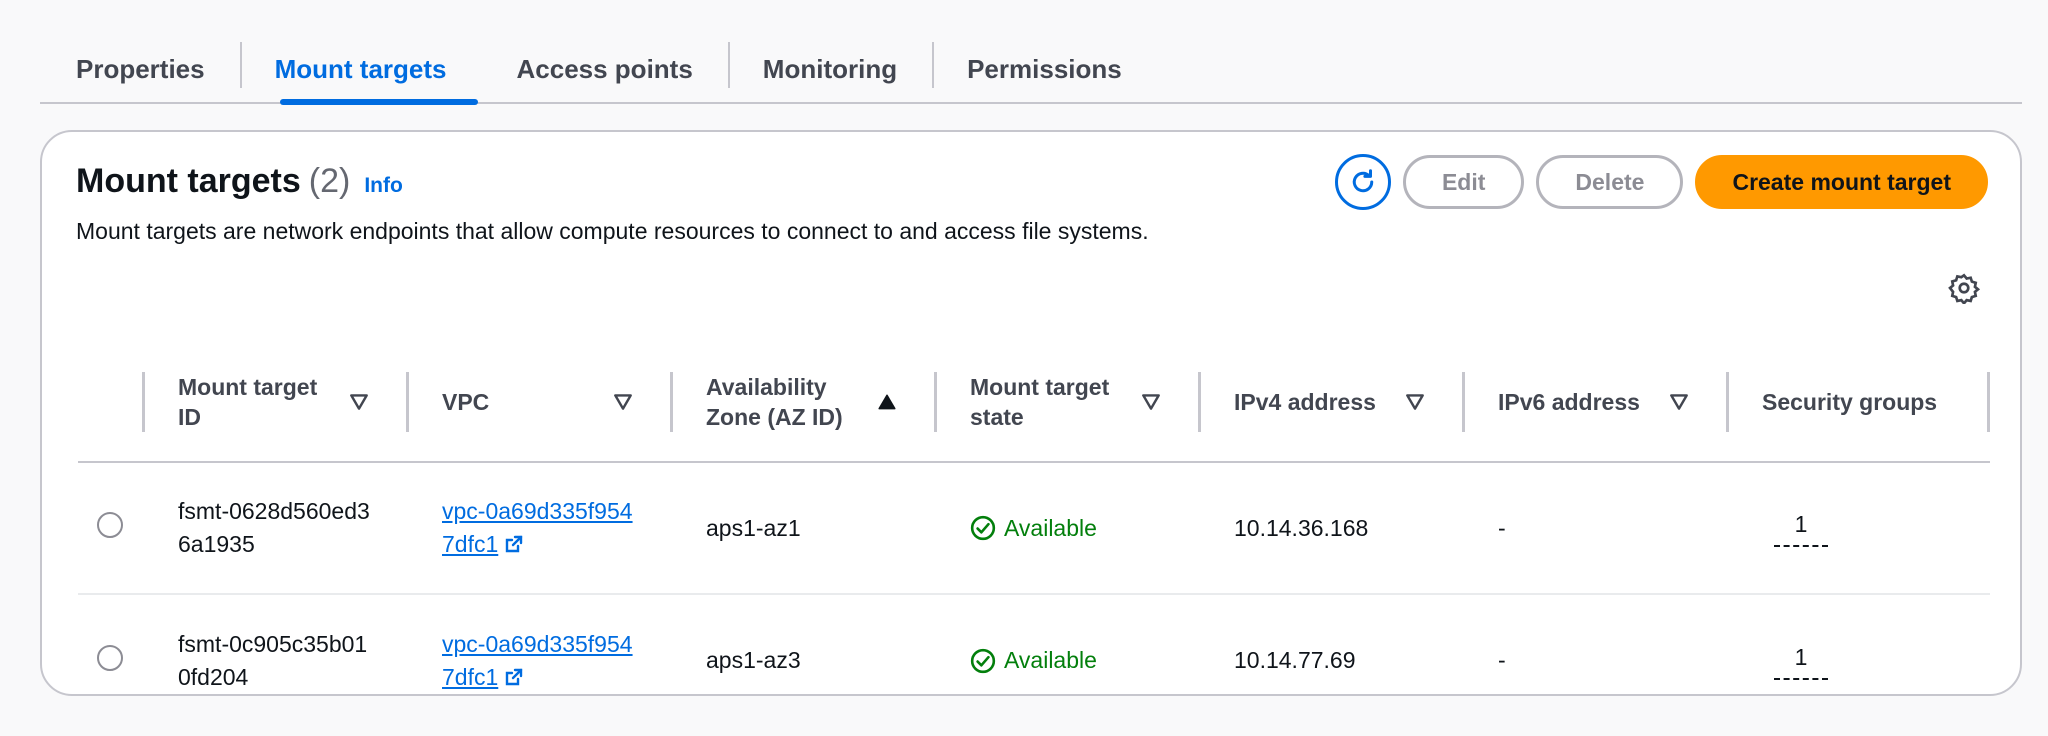 This screenshot has height=736, width=2048. I want to click on info-link: Info, so click(383, 186).